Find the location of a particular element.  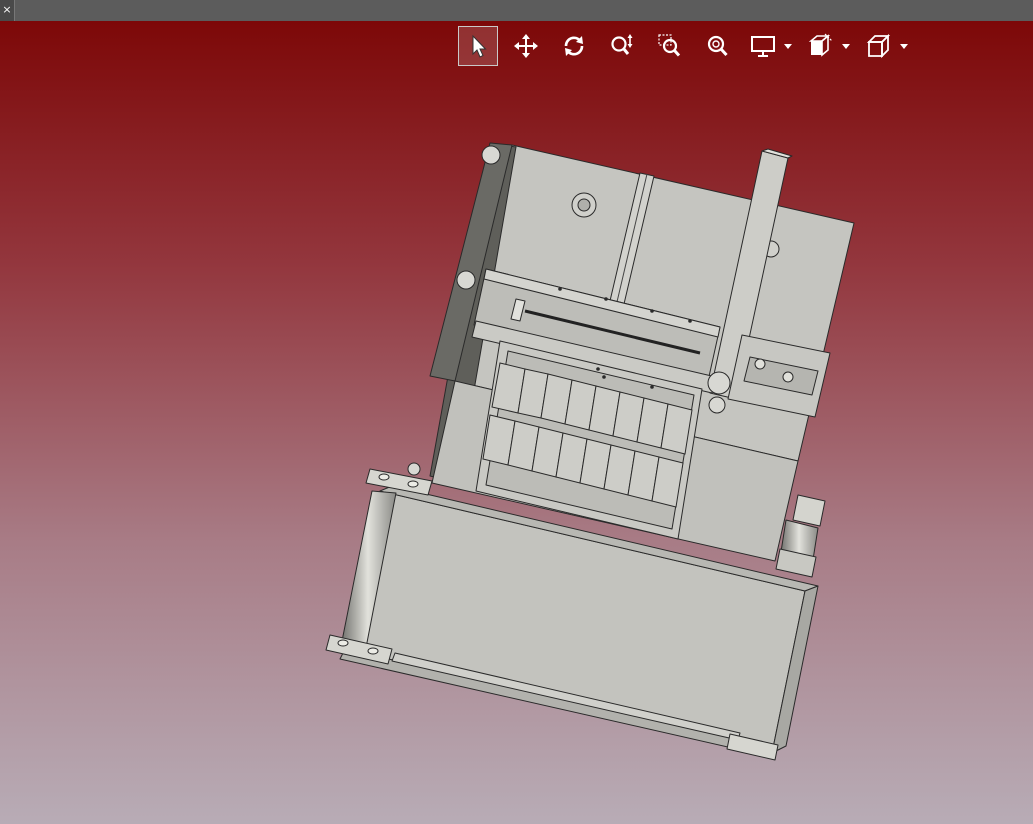

display-style-dropdown is located at coordinates (769, 46).